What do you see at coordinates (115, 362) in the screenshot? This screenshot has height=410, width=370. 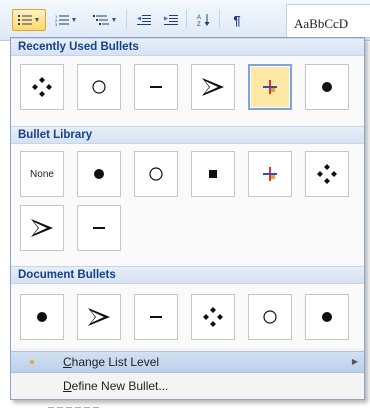 I see `change-list-level-label: hange List Level` at bounding box center [115, 362].